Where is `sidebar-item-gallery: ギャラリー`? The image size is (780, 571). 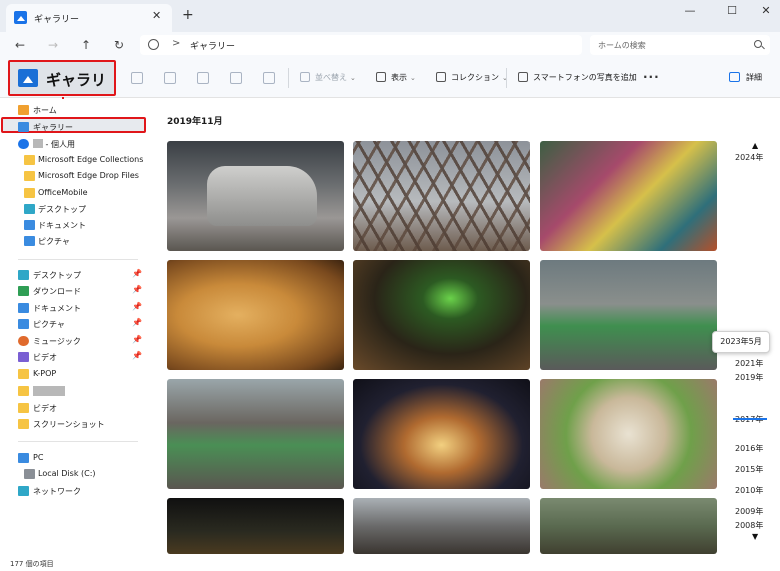 sidebar-item-gallery: ギャラリー is located at coordinates (73, 125).